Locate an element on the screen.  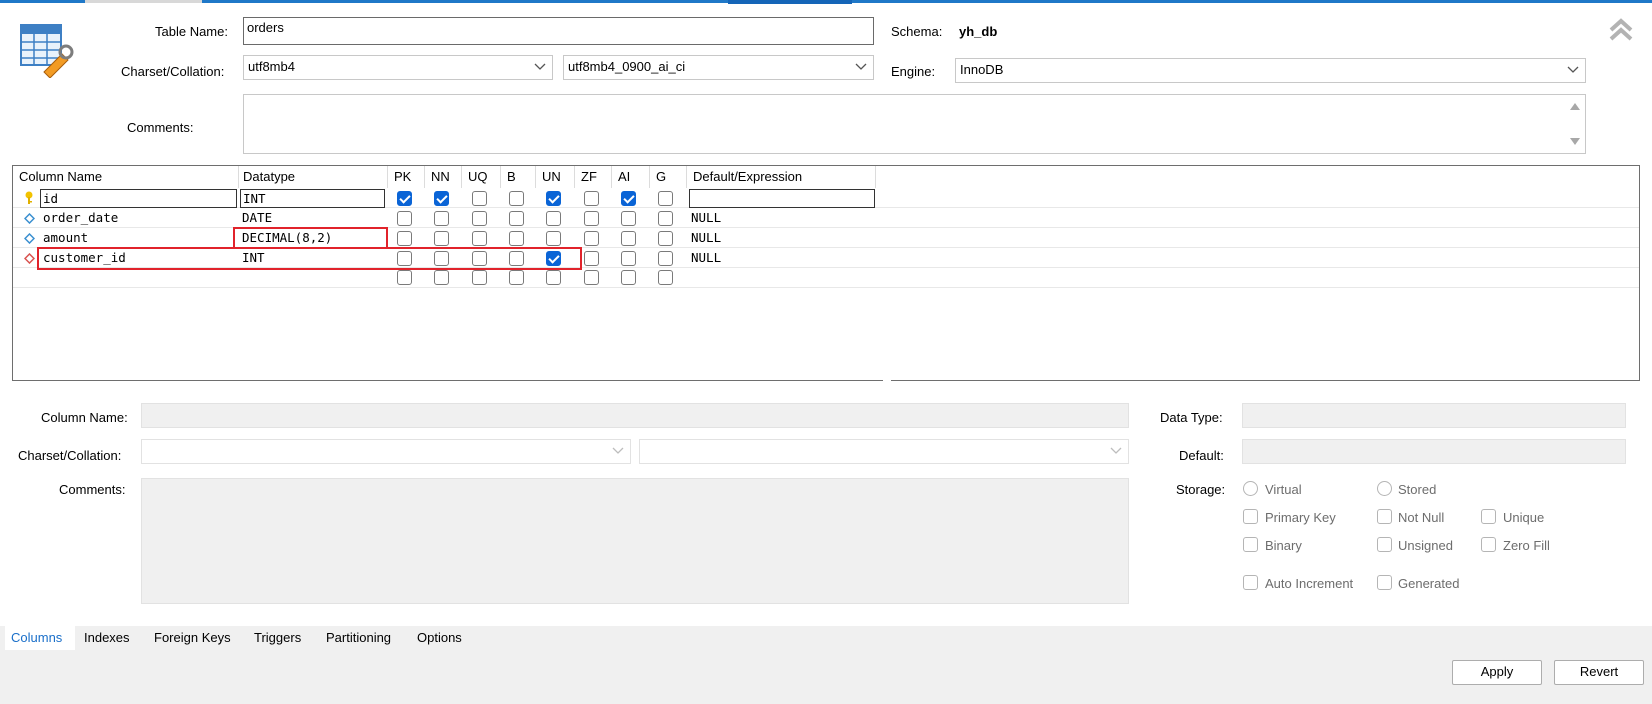
column-name-cell: amount is located at coordinates (65, 237).